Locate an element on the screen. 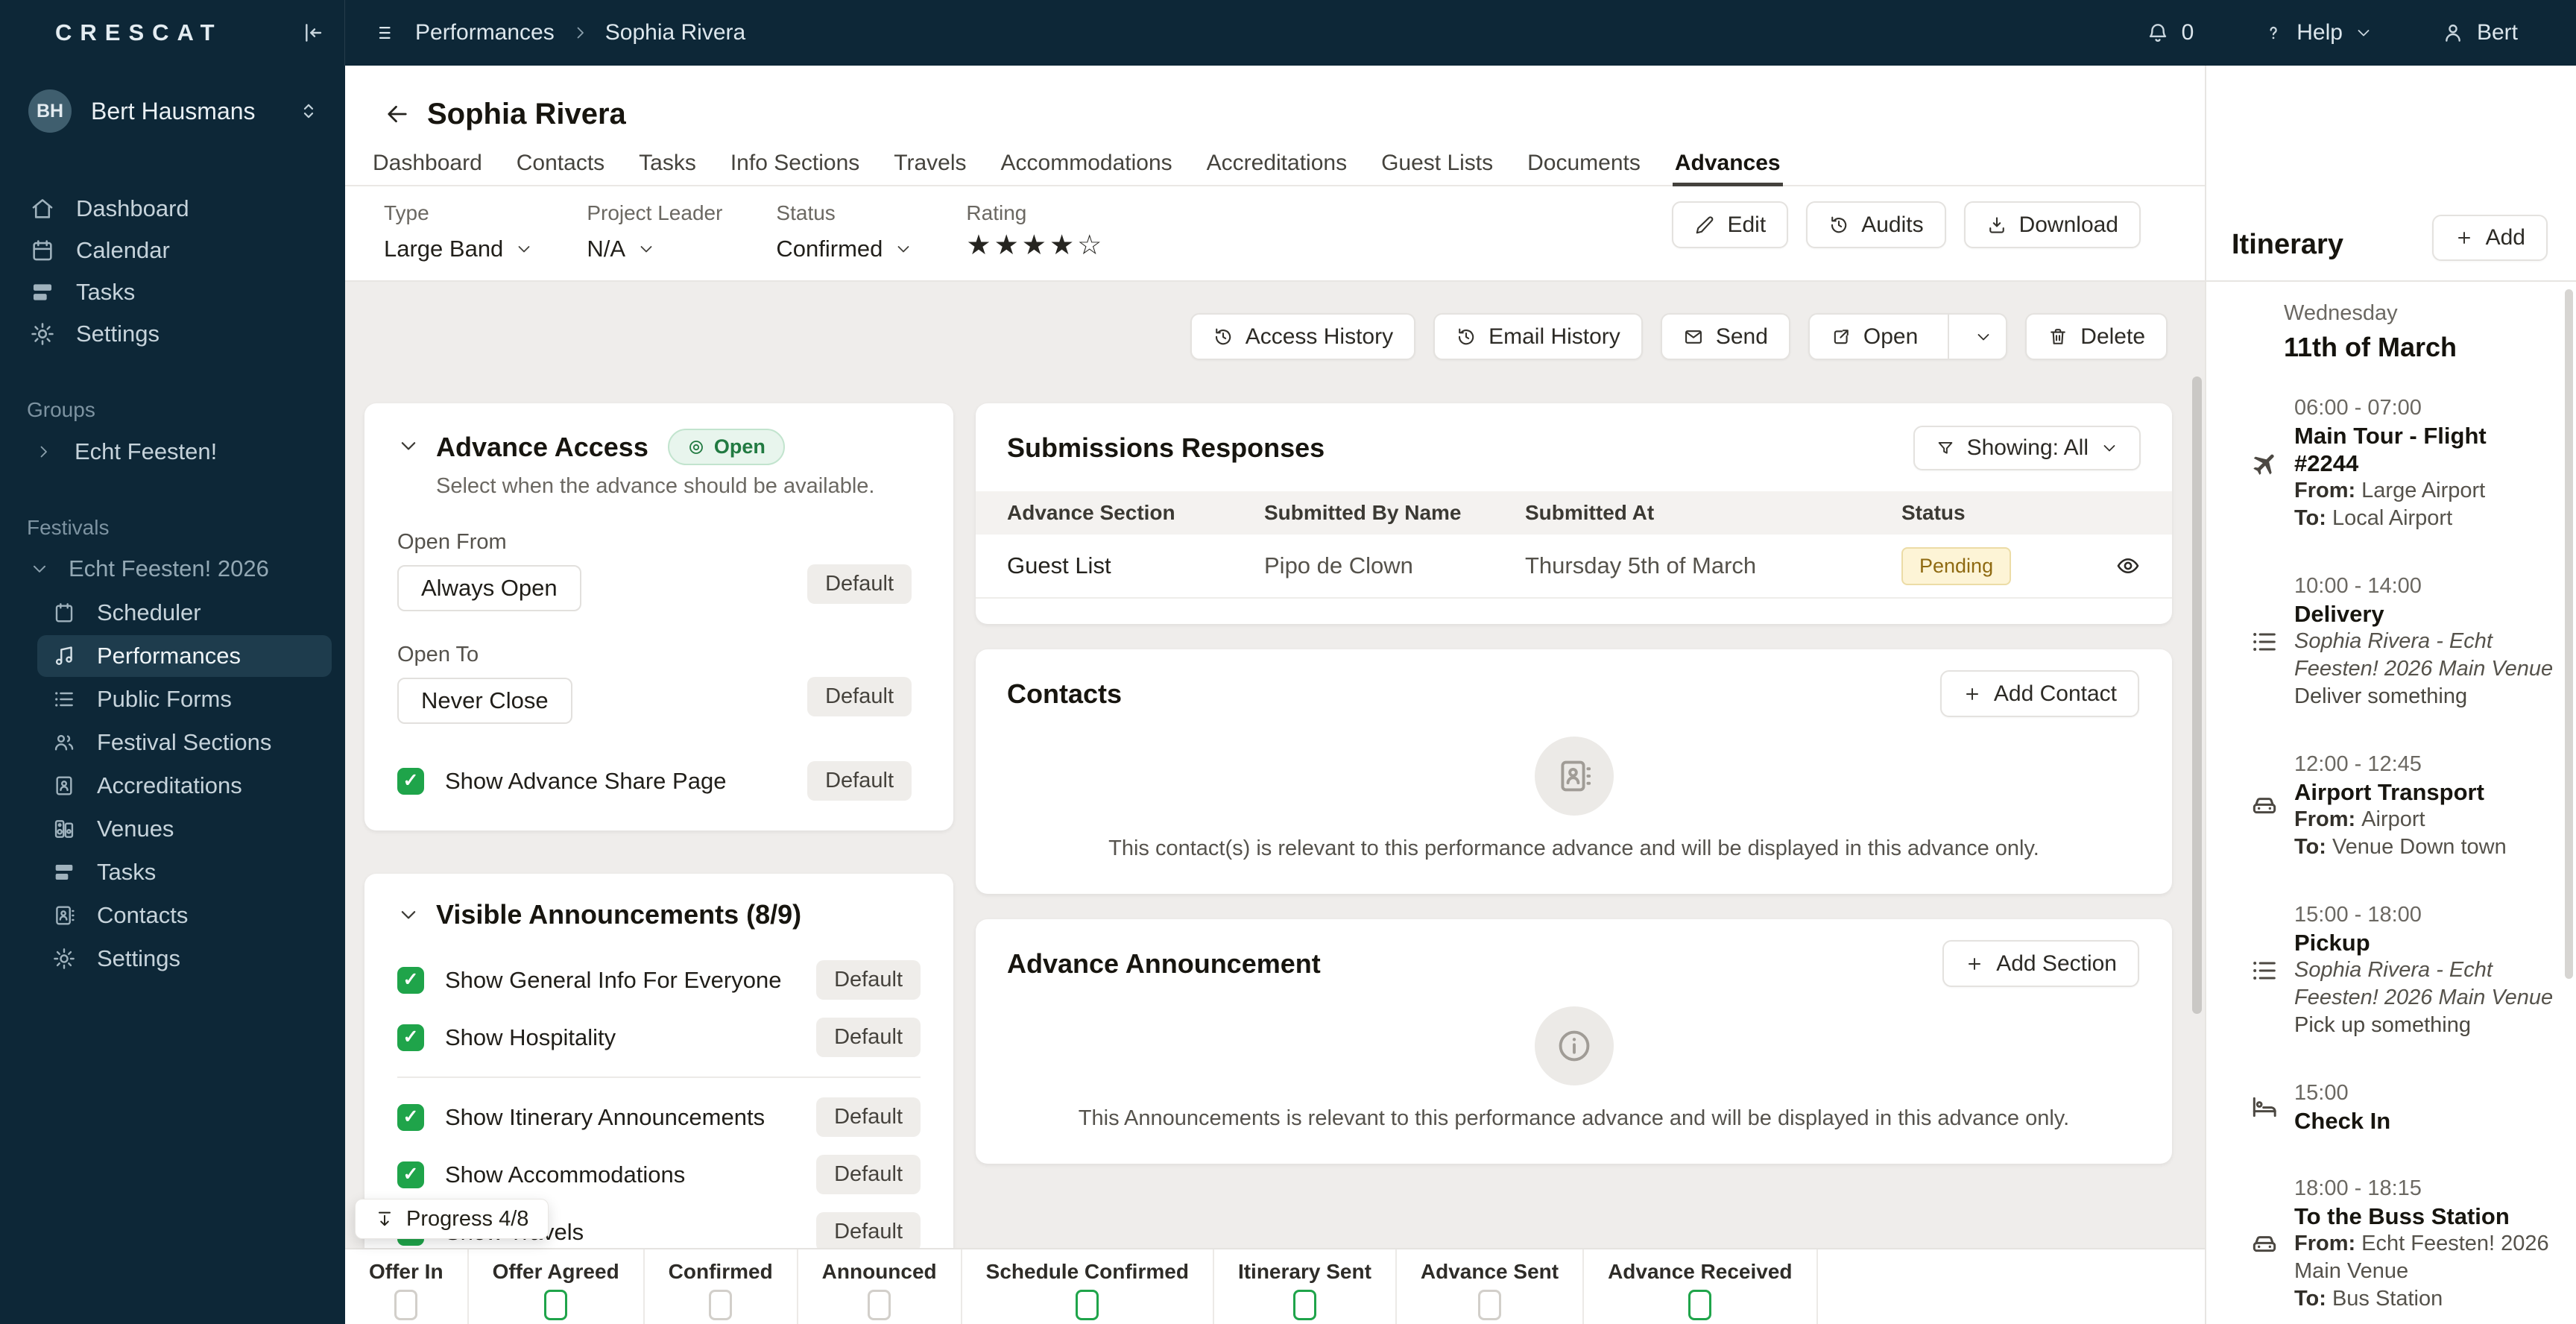 The image size is (2576, 1324). itinerary-scrollbar-thumb is located at coordinates (2569, 634).